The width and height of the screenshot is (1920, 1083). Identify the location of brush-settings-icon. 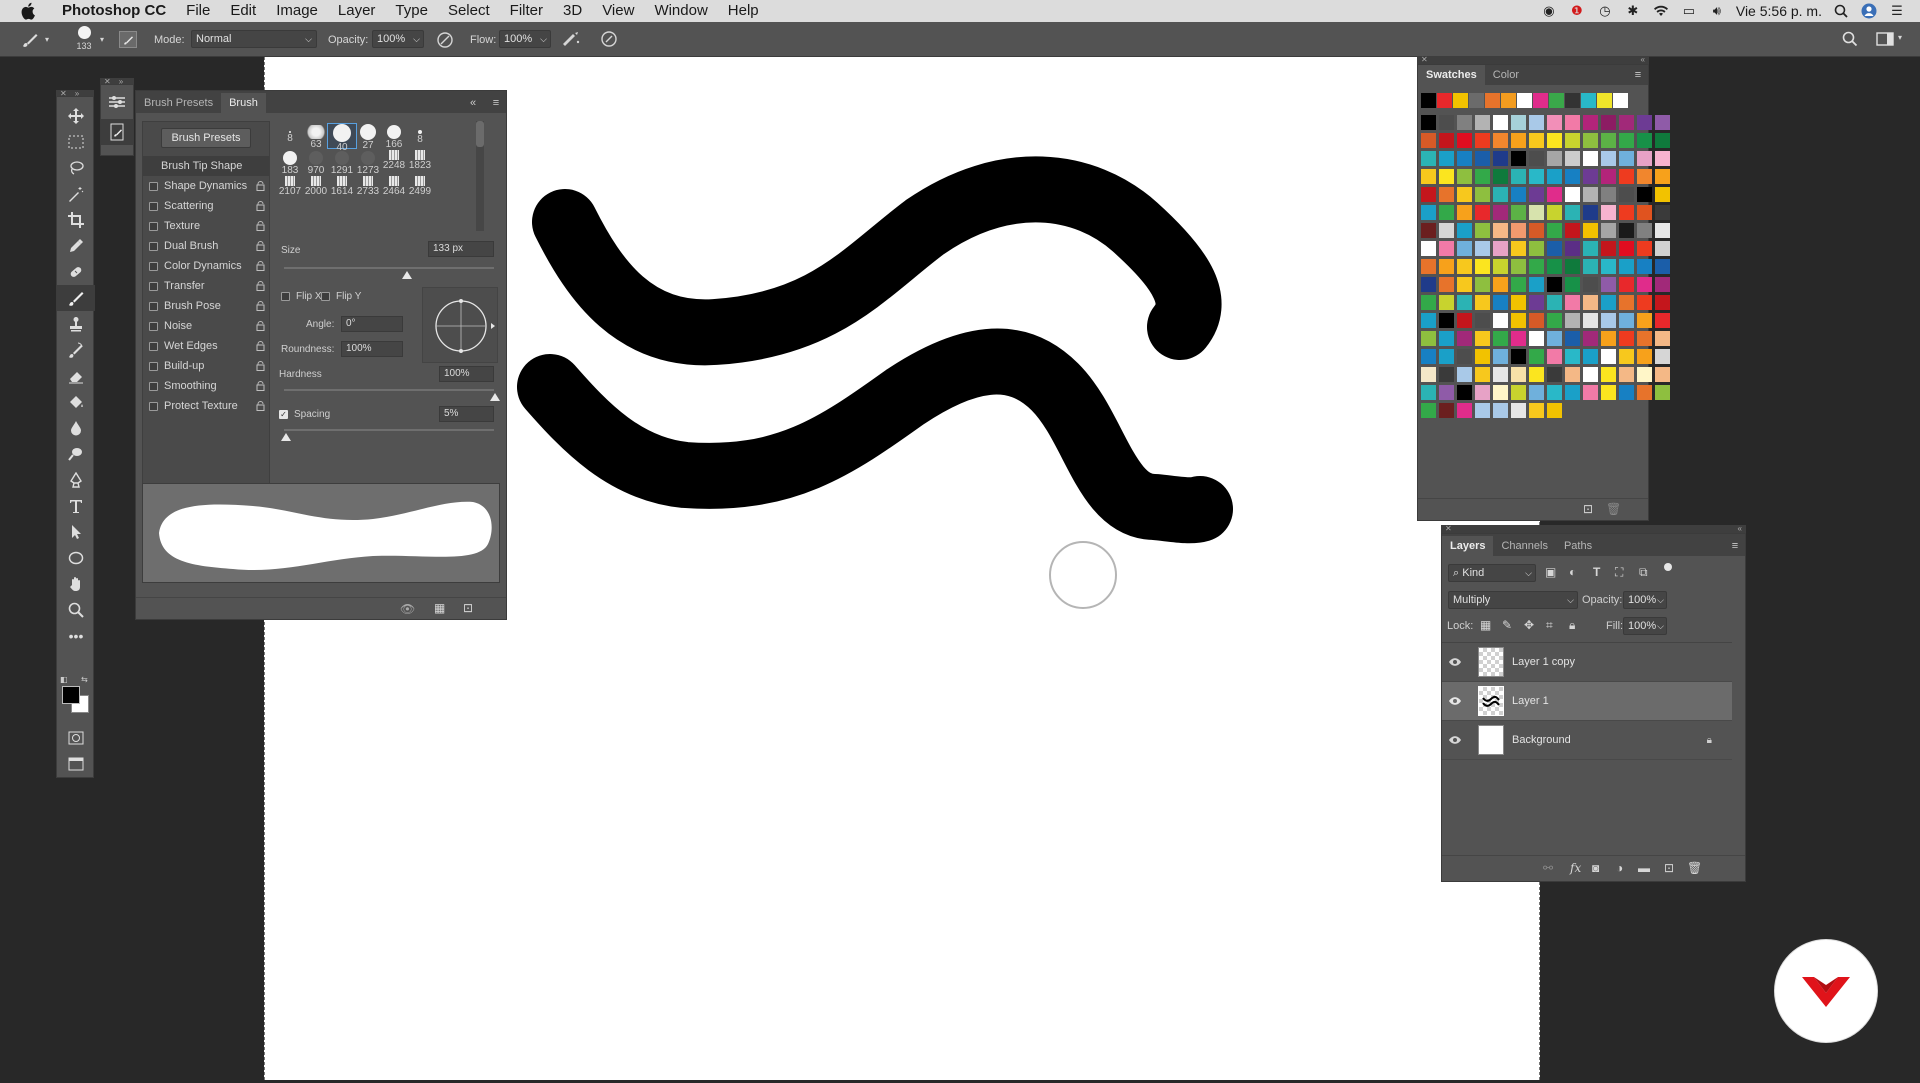
(117, 102).